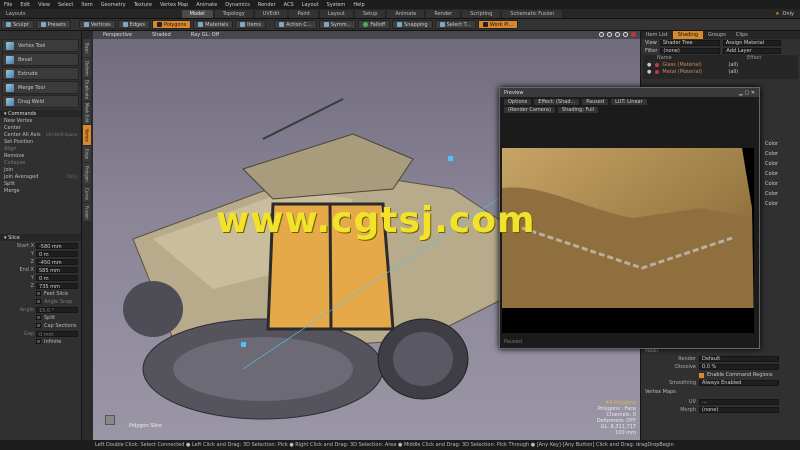 Image resolution: width=800 pixels, height=450 pixels. Describe the element at coordinates (40, 127) in the screenshot. I see `cmd-center: Center` at that location.